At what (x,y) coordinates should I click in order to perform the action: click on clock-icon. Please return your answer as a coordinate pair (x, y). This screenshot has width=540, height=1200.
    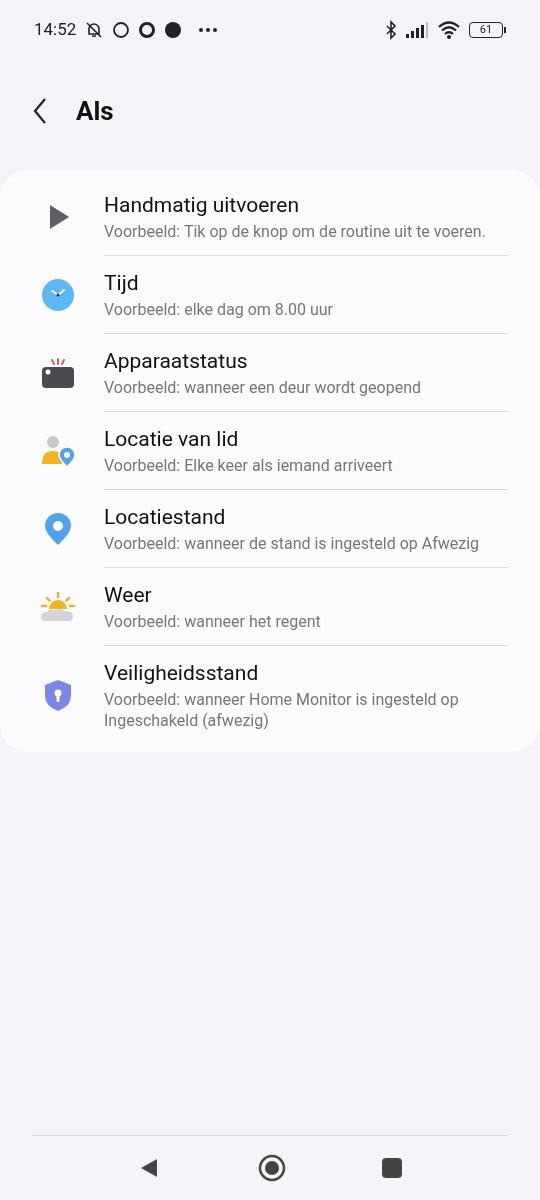
    Looking at the image, I should click on (58, 295).